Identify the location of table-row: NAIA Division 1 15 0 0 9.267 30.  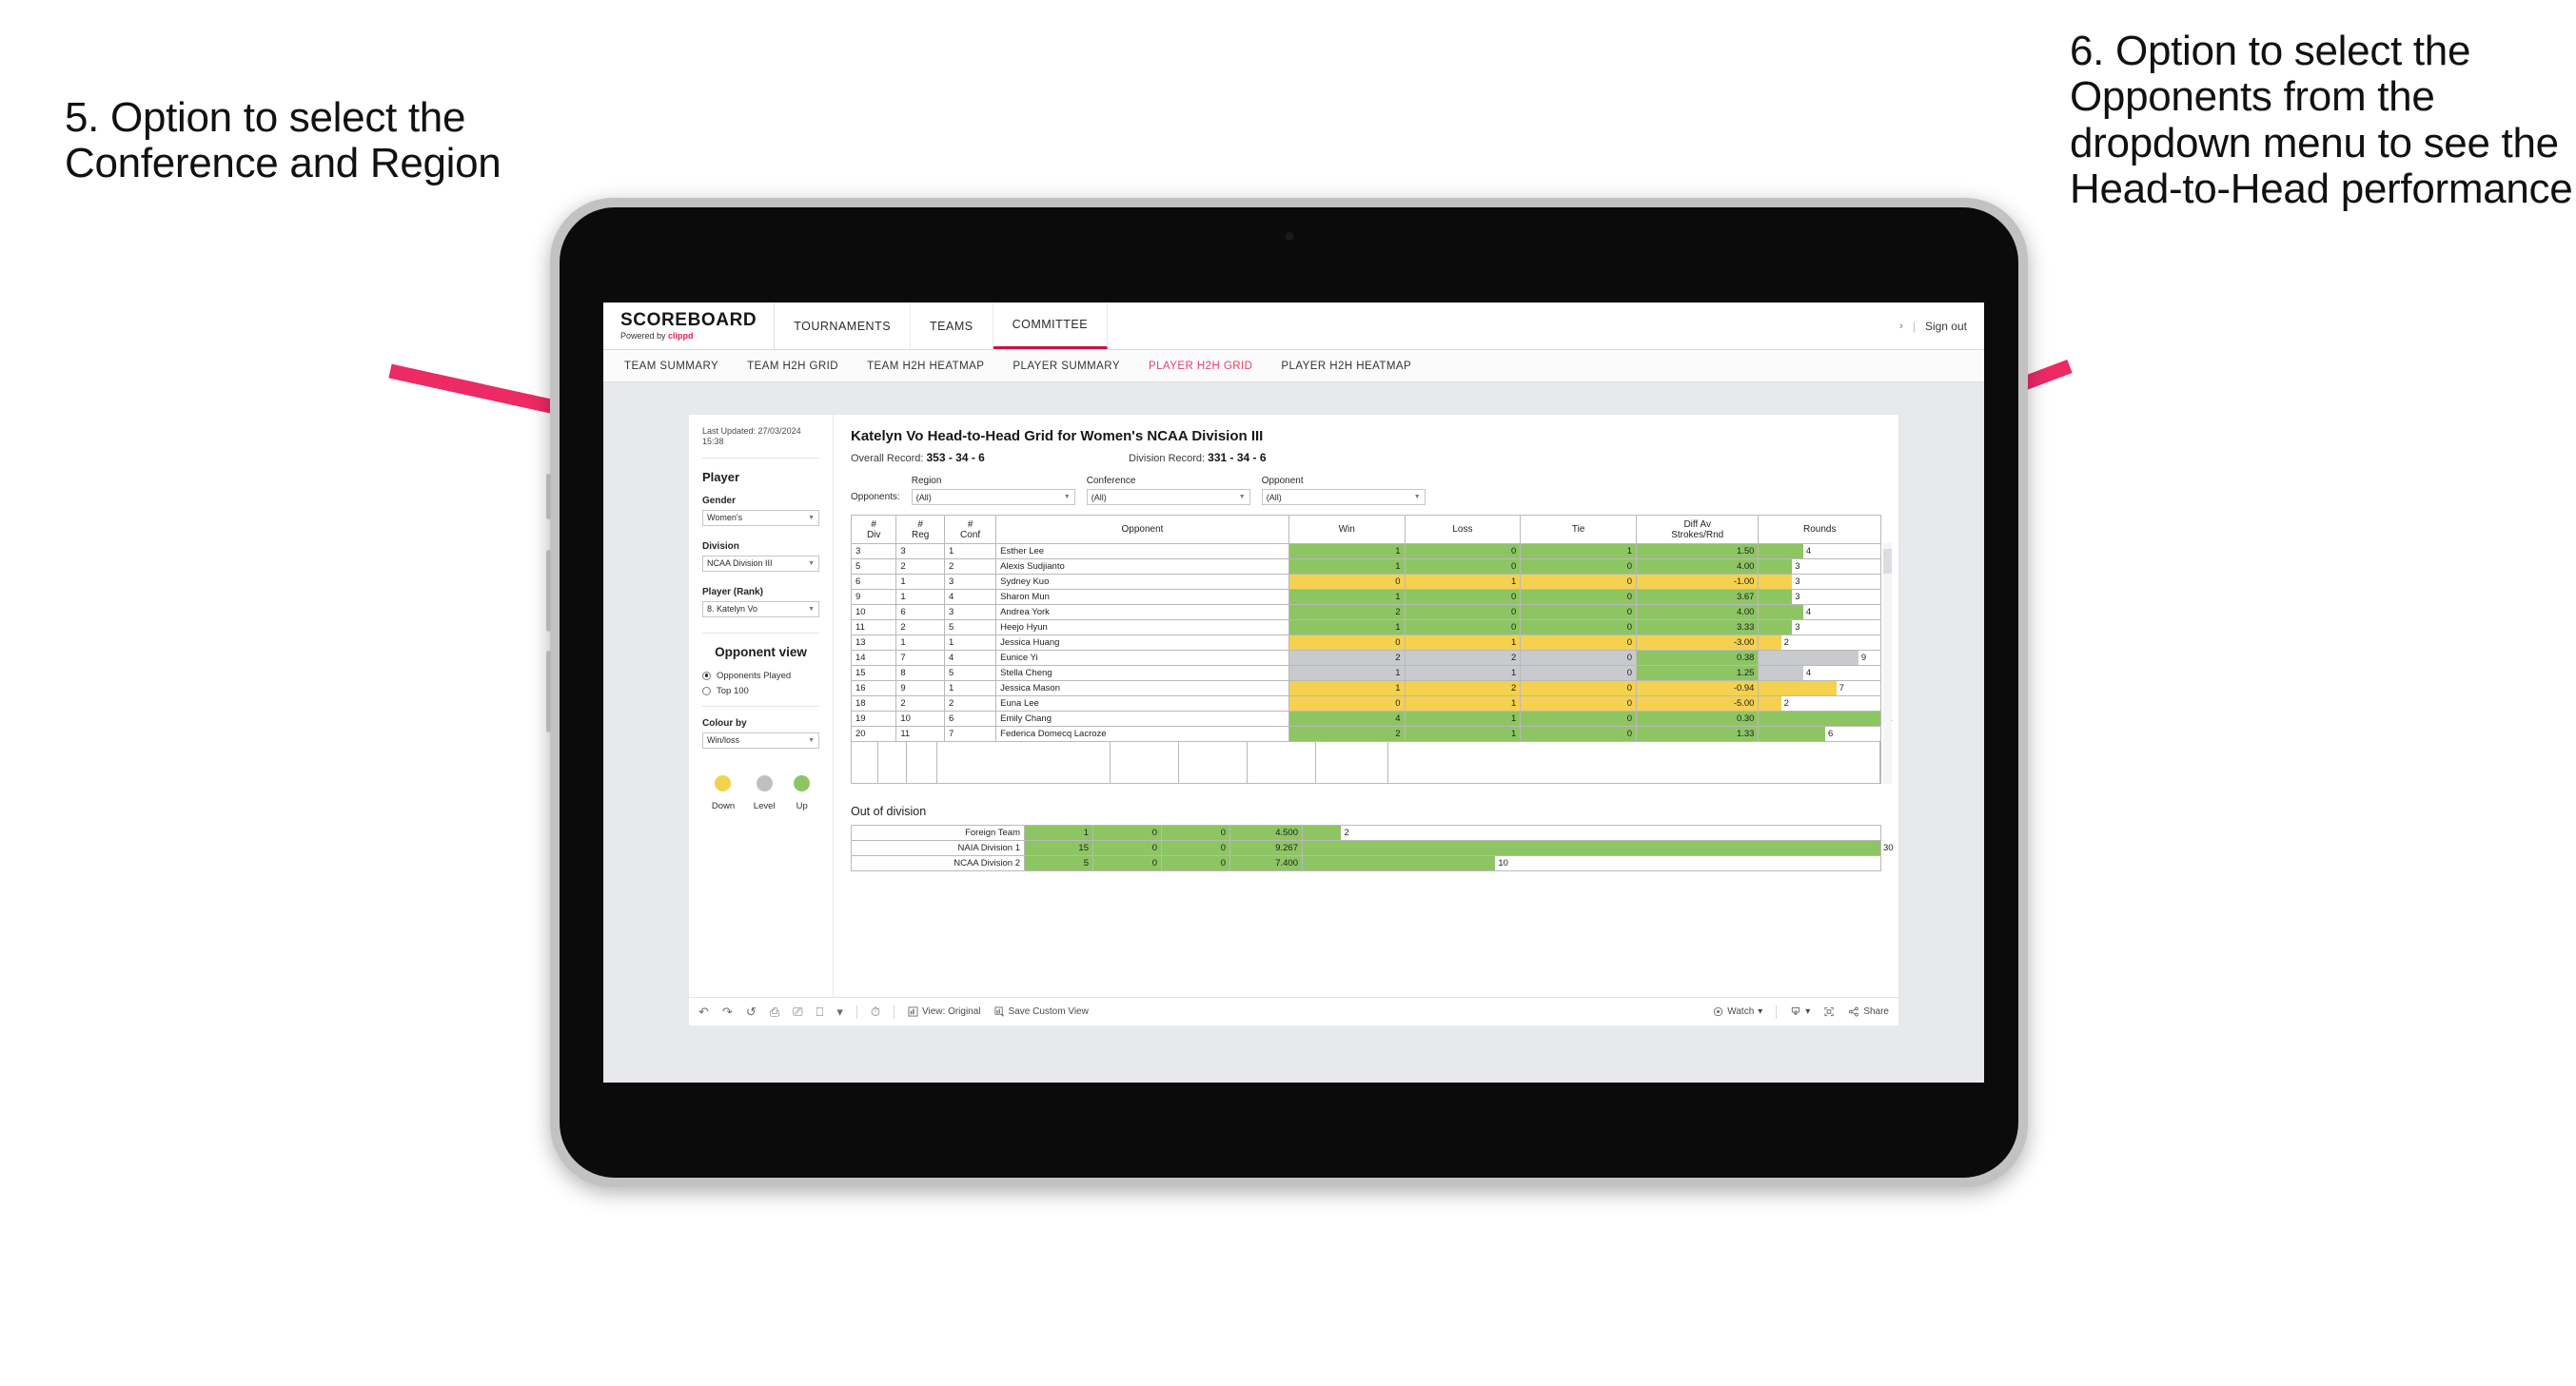
(1372, 848).